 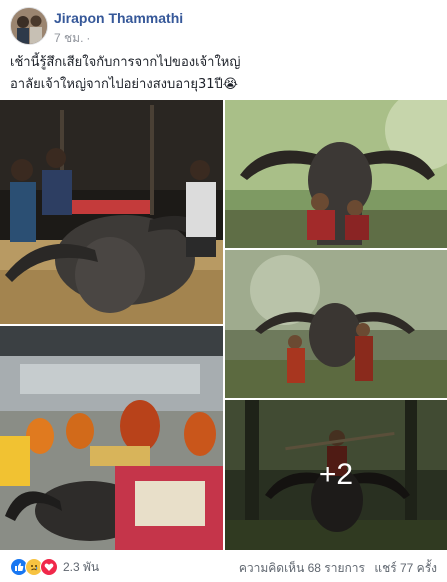 What do you see at coordinates (302, 568) in the screenshot?
I see `comments-count-link: ความคิดเห็น 68 รายการ` at bounding box center [302, 568].